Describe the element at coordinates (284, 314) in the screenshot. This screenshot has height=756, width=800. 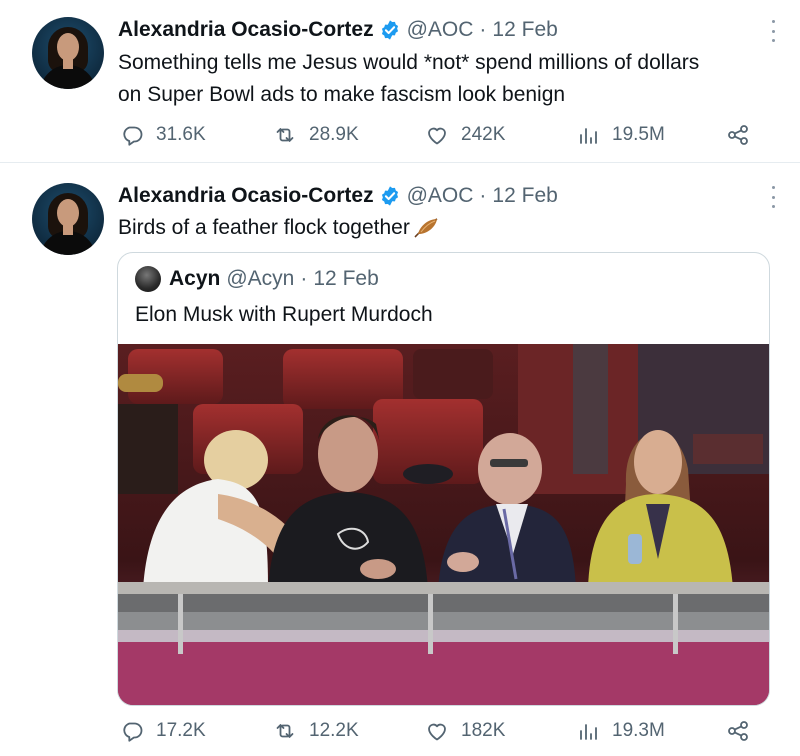
I see `quoted-tweet-text: Elon Musk with Rupert Murdoch` at that location.